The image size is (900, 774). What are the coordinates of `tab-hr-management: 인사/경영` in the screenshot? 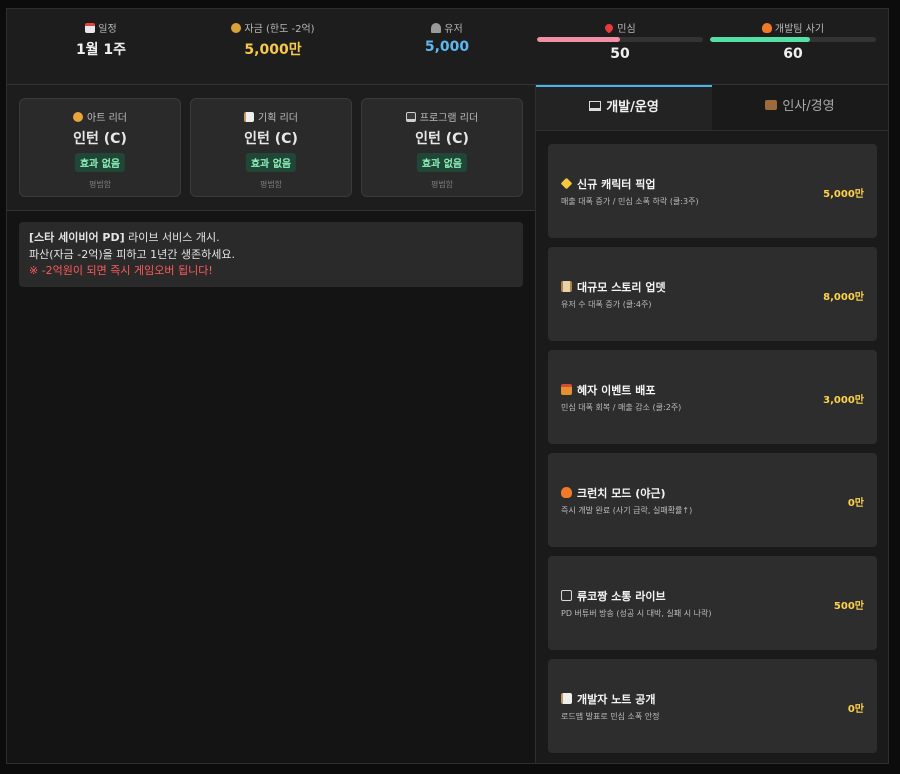 It's located at (800, 107).